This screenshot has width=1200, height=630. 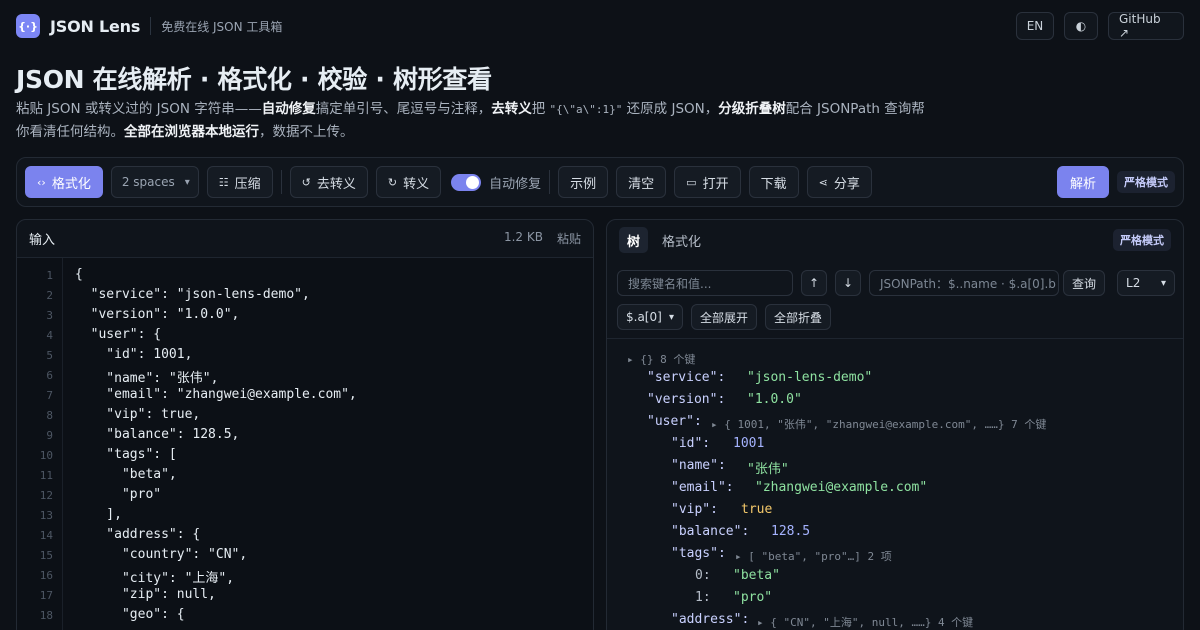 I want to click on view-tabs: 树 格式化, so click(x=664, y=240).